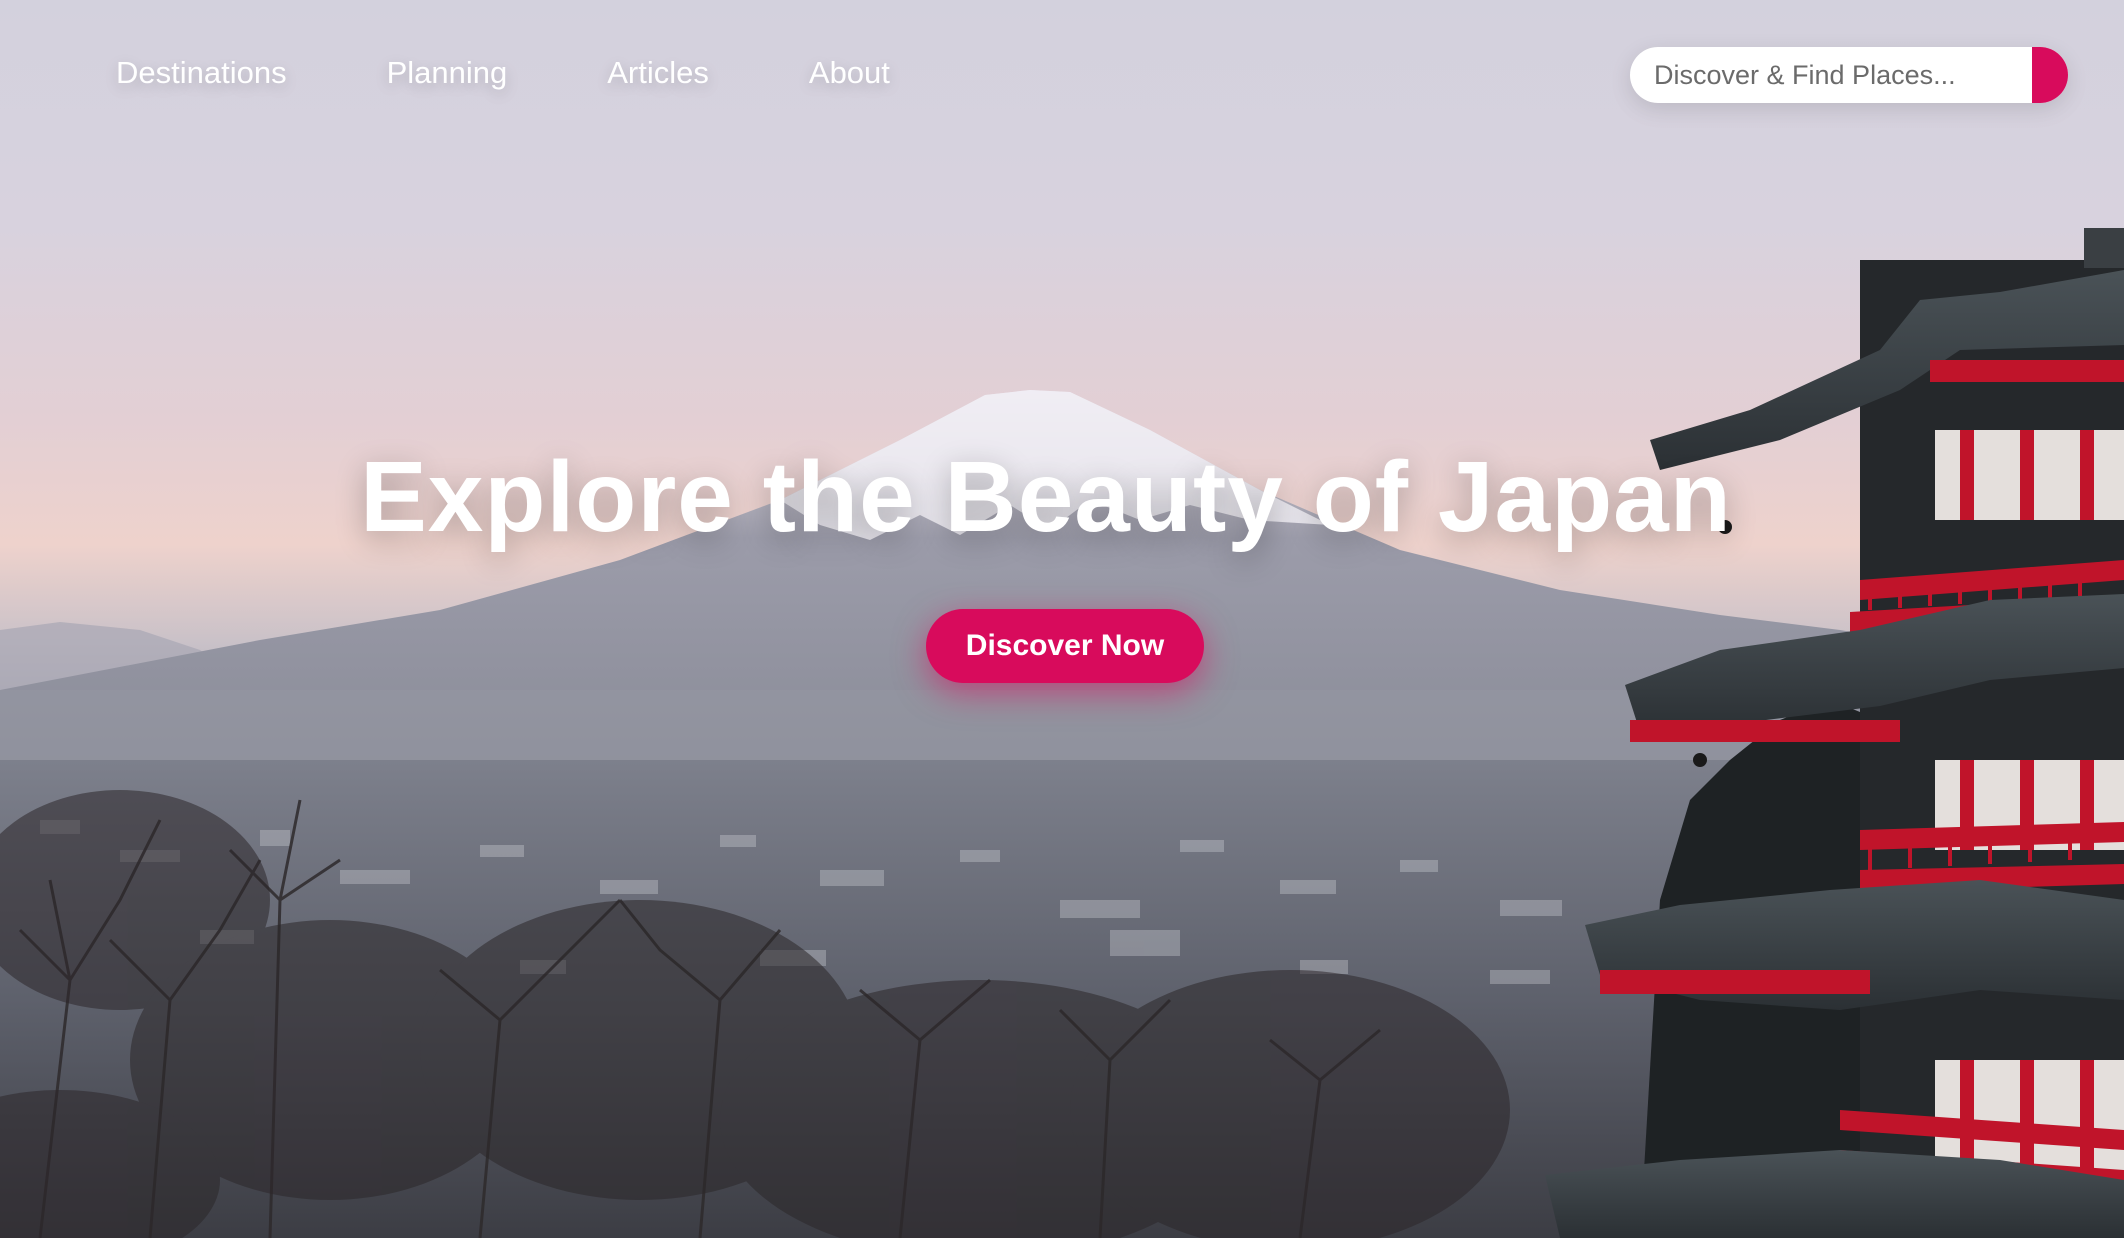 Image resolution: width=2124 pixels, height=1238 pixels. What do you see at coordinates (447, 73) in the screenshot?
I see `nav-link-planning: Planning` at bounding box center [447, 73].